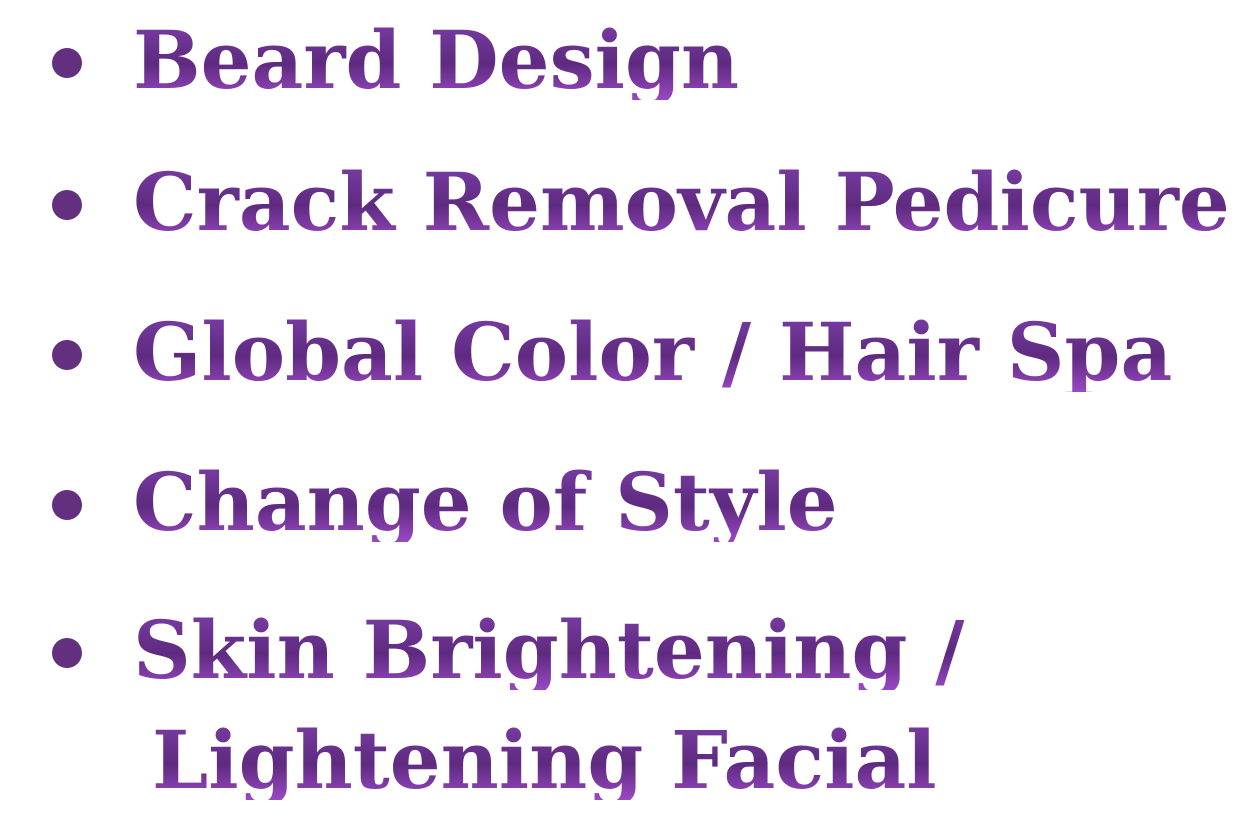 This screenshot has height=826, width=1245. I want to click on service-label: Change of Style, so click(485, 502).